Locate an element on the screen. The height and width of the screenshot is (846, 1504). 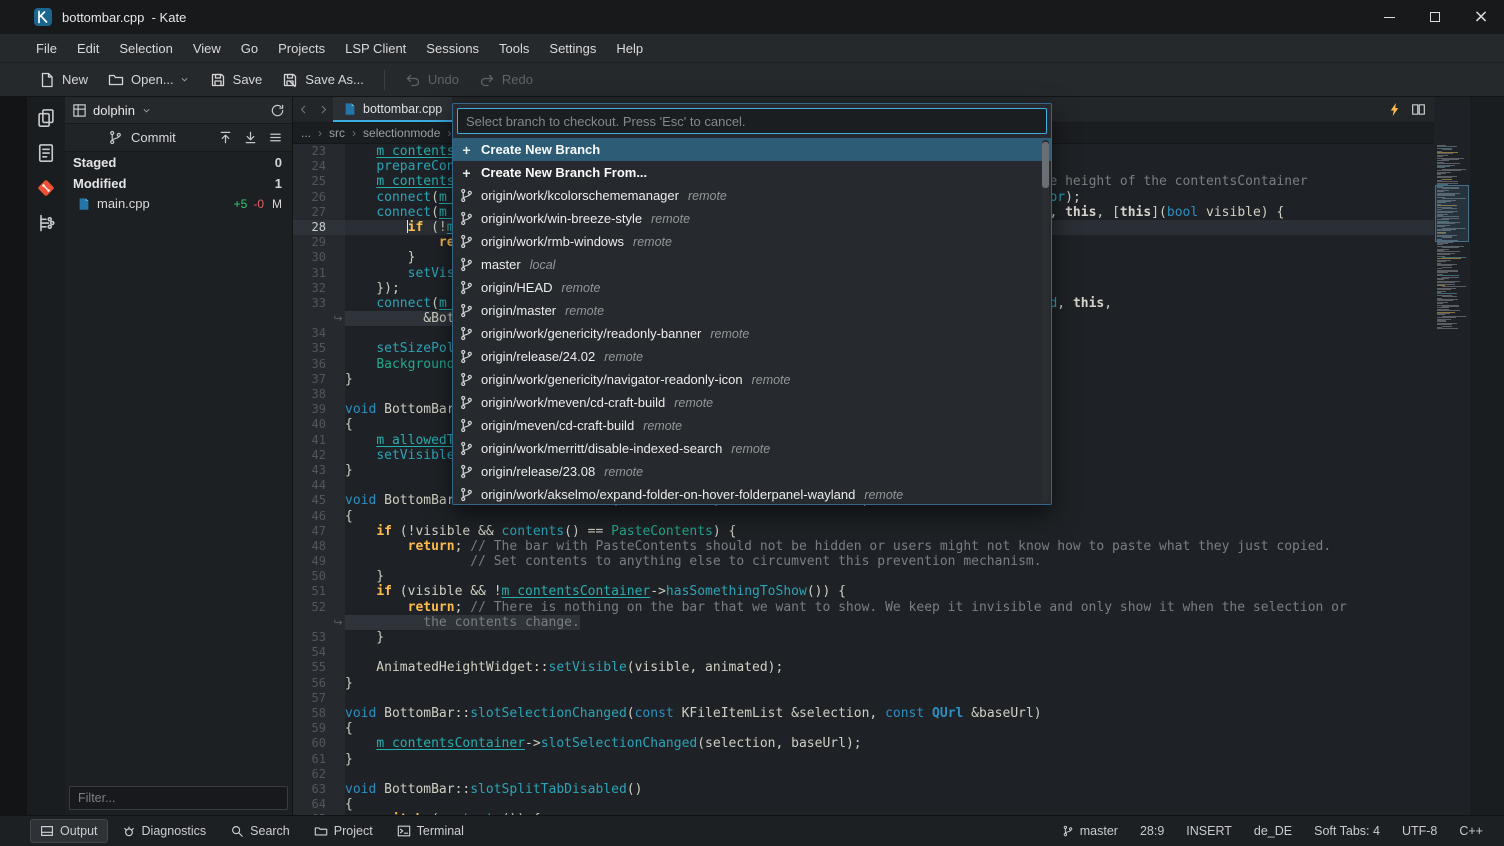
git-menu-button is located at coordinates (275, 137).